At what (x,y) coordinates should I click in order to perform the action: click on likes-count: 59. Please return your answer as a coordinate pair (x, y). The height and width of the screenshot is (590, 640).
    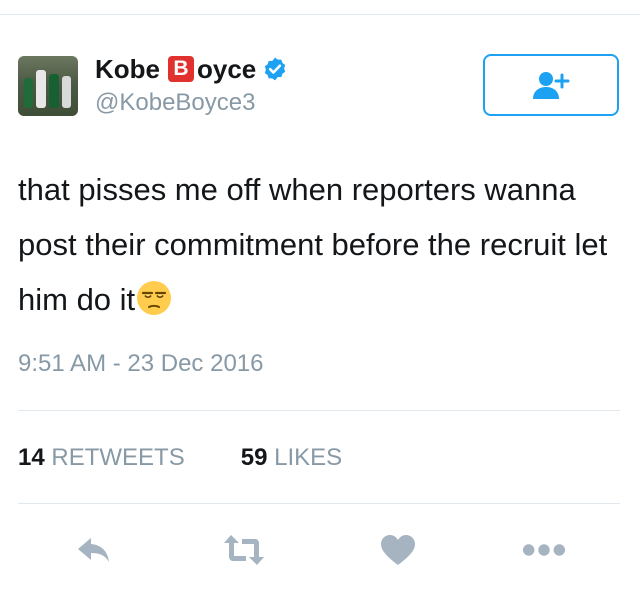
    Looking at the image, I should click on (254, 457).